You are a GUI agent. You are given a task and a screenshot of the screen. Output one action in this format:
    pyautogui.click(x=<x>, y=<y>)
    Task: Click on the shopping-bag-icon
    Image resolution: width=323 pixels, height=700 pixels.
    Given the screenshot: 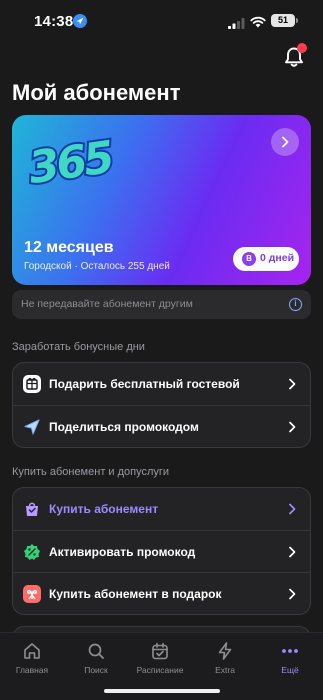 What is the action you would take?
    pyautogui.click(x=32, y=509)
    